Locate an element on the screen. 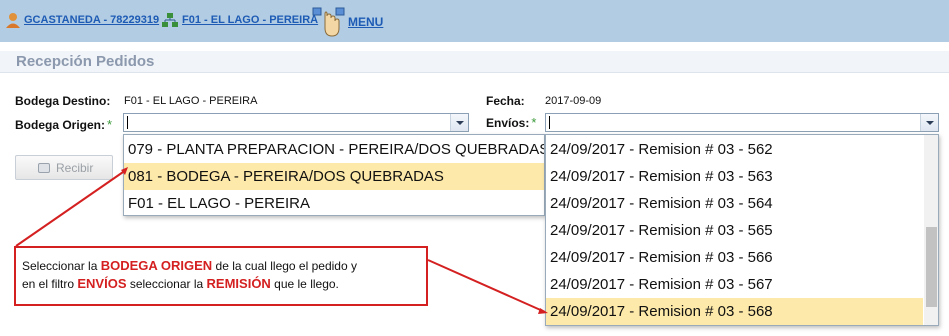  annotation-text: que le llego. is located at coordinates (304, 284).